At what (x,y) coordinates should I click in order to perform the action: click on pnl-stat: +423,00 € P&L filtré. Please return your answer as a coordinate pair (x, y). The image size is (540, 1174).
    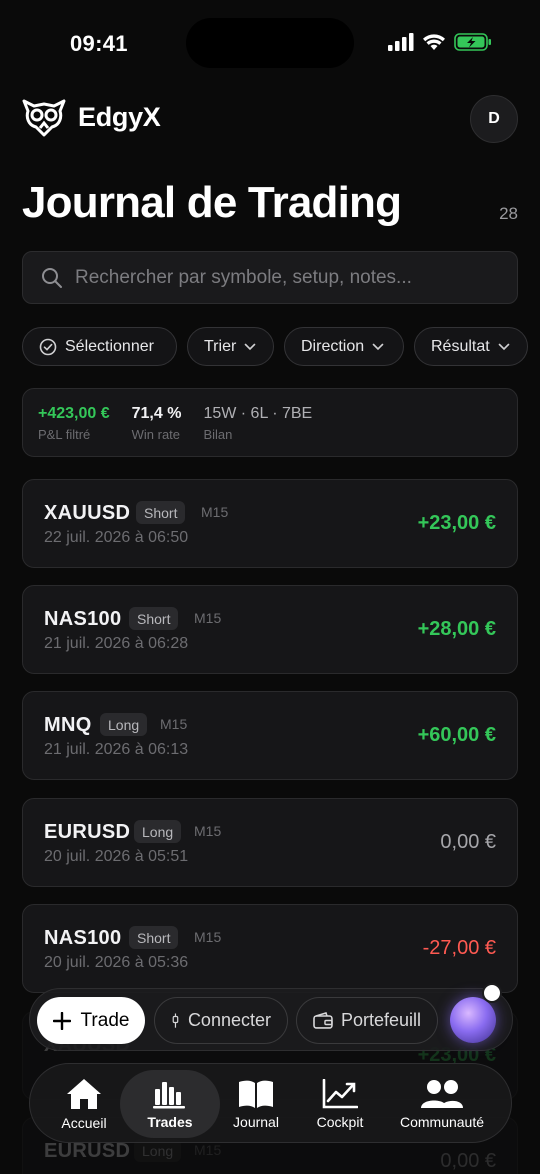
    Looking at the image, I should click on (74, 430).